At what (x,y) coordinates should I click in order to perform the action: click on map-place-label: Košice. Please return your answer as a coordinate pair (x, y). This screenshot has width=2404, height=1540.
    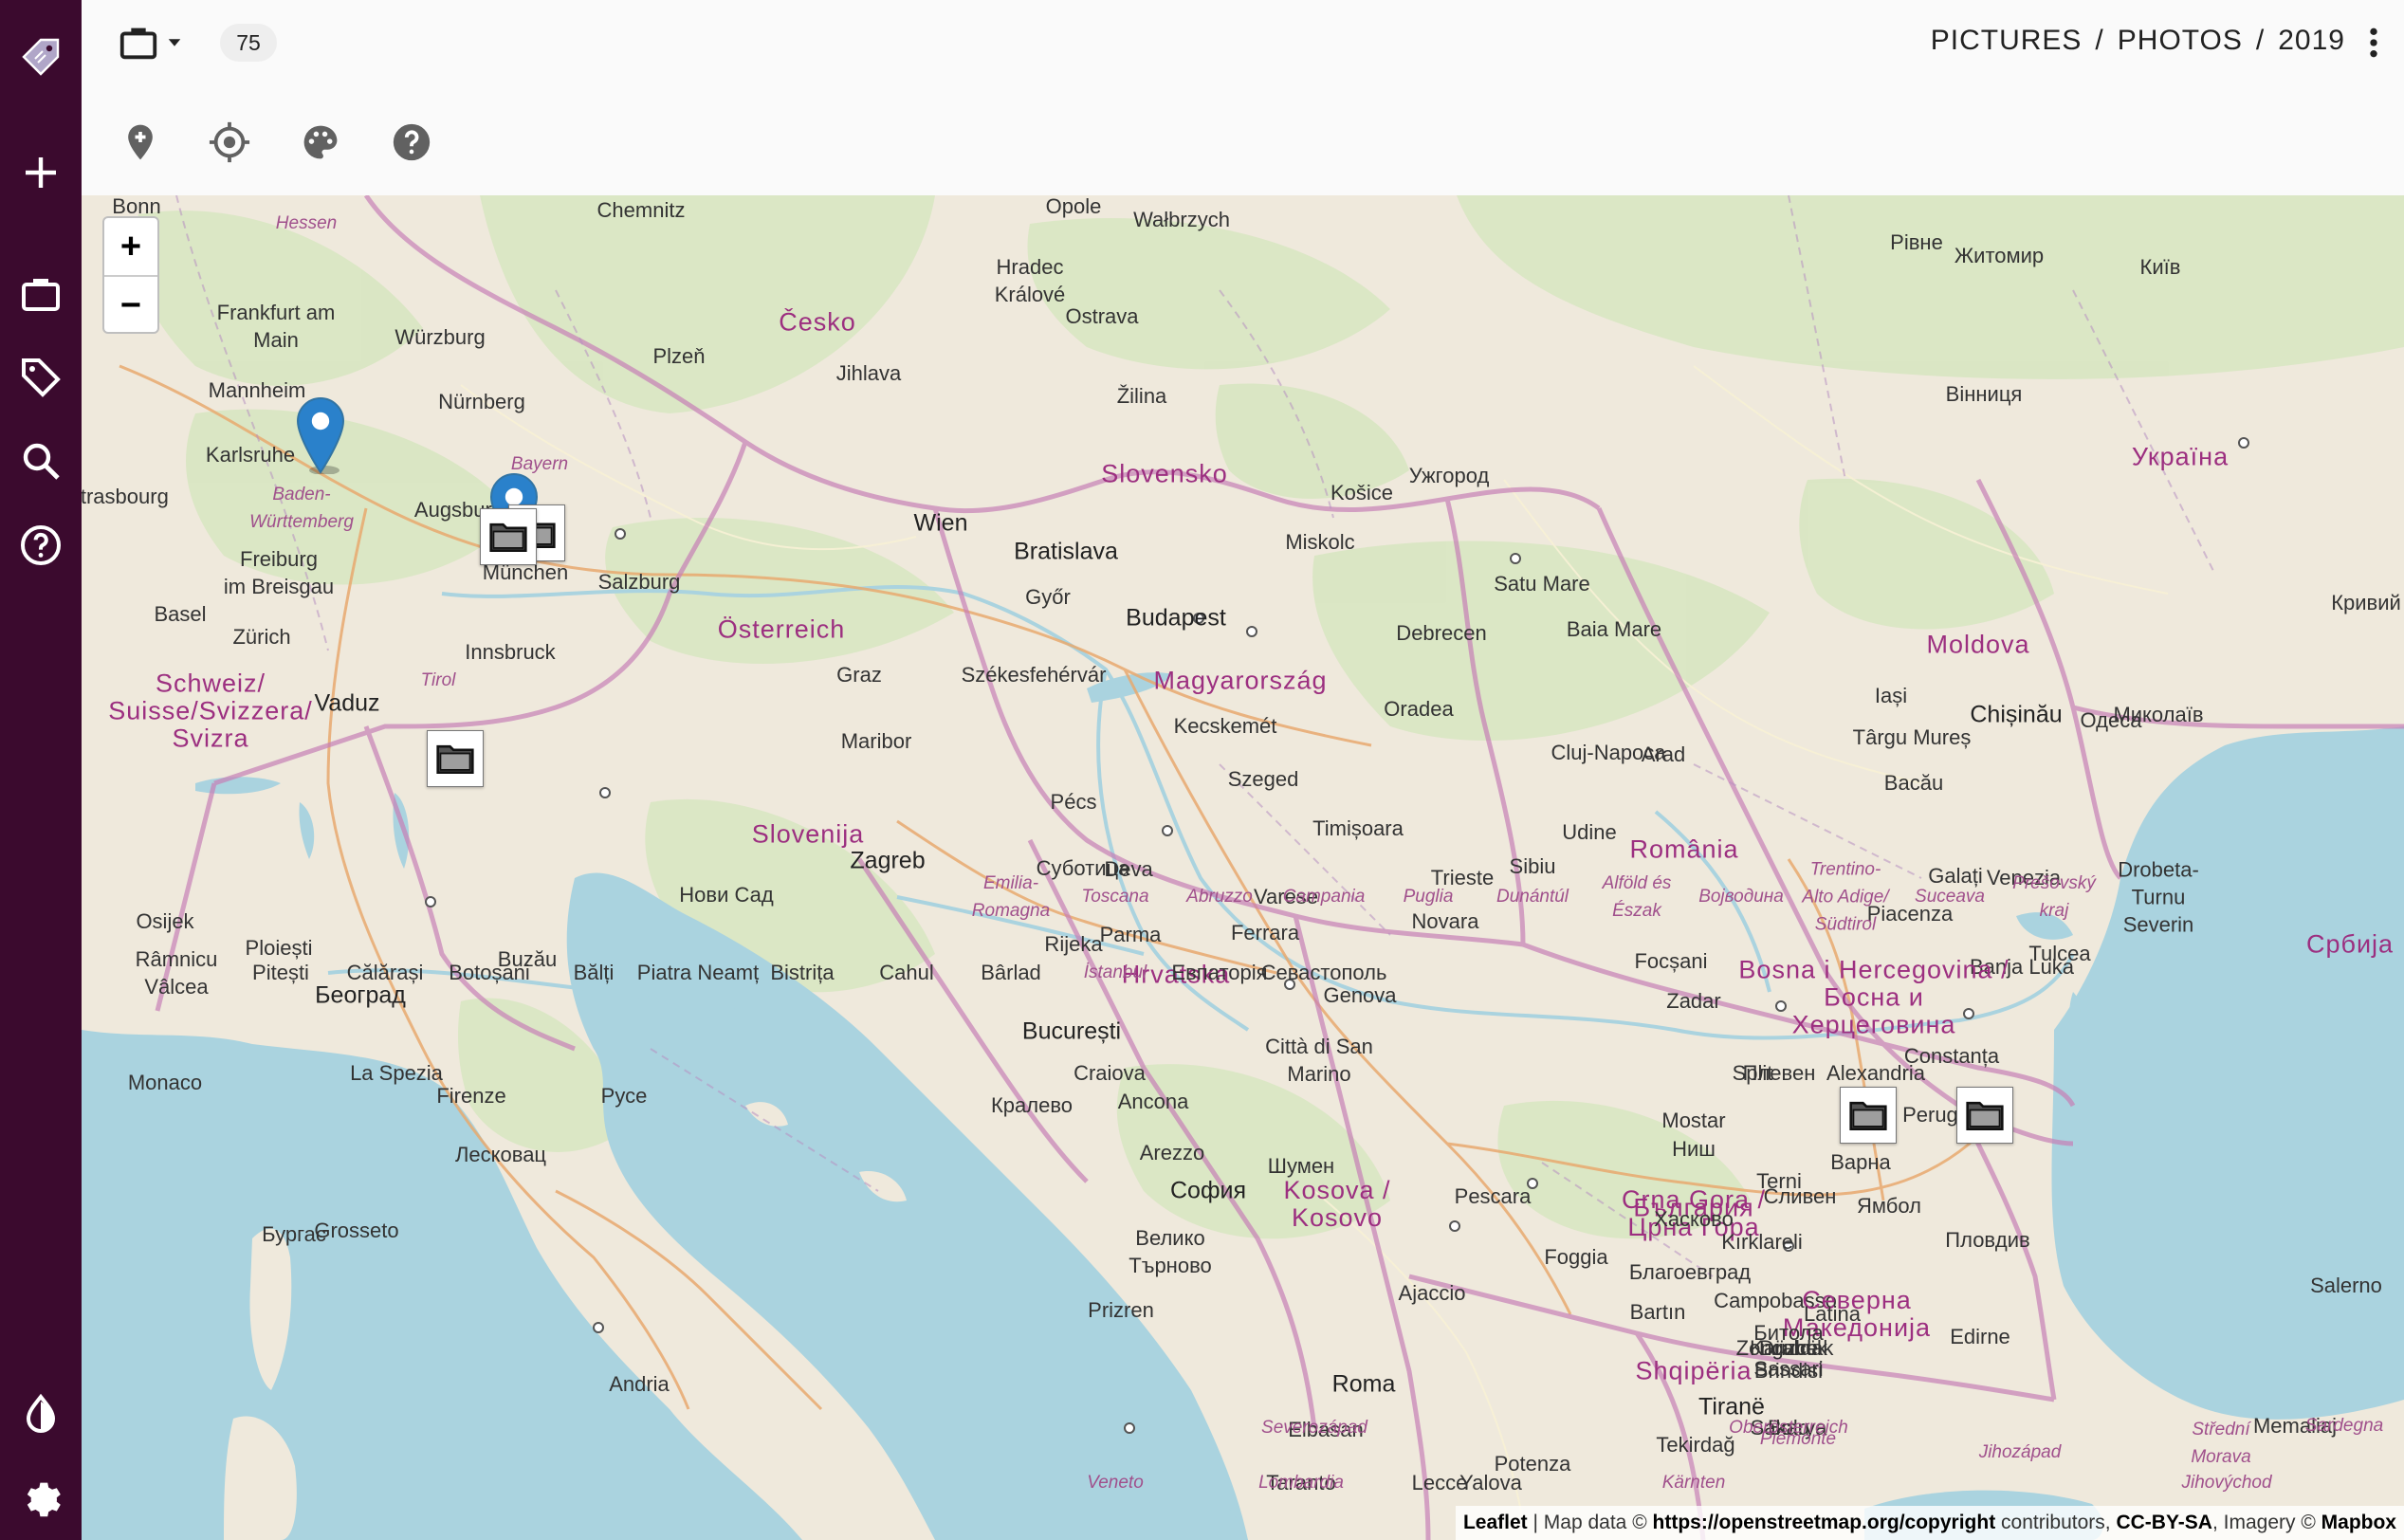
    Looking at the image, I should click on (1362, 492).